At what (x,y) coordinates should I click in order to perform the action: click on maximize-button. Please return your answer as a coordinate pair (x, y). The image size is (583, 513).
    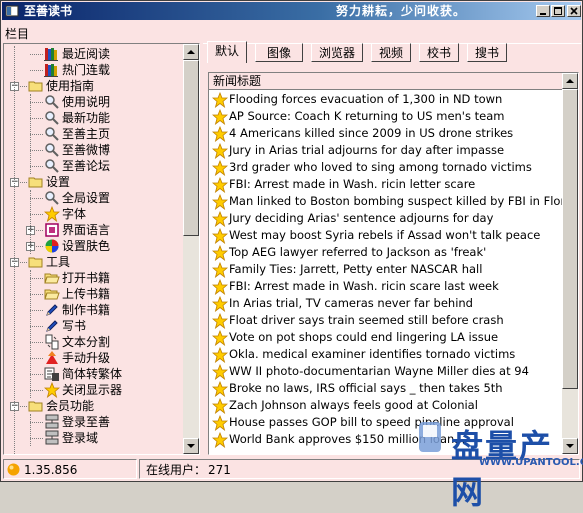
    Looking at the image, I should click on (558, 11).